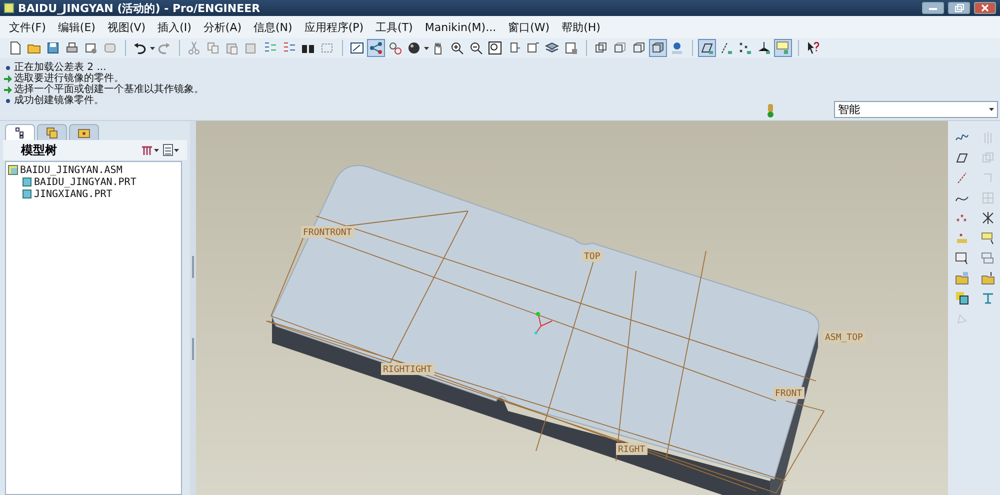 The width and height of the screenshot is (1000, 495). I want to click on menu-item: 插入(I), so click(174, 27).